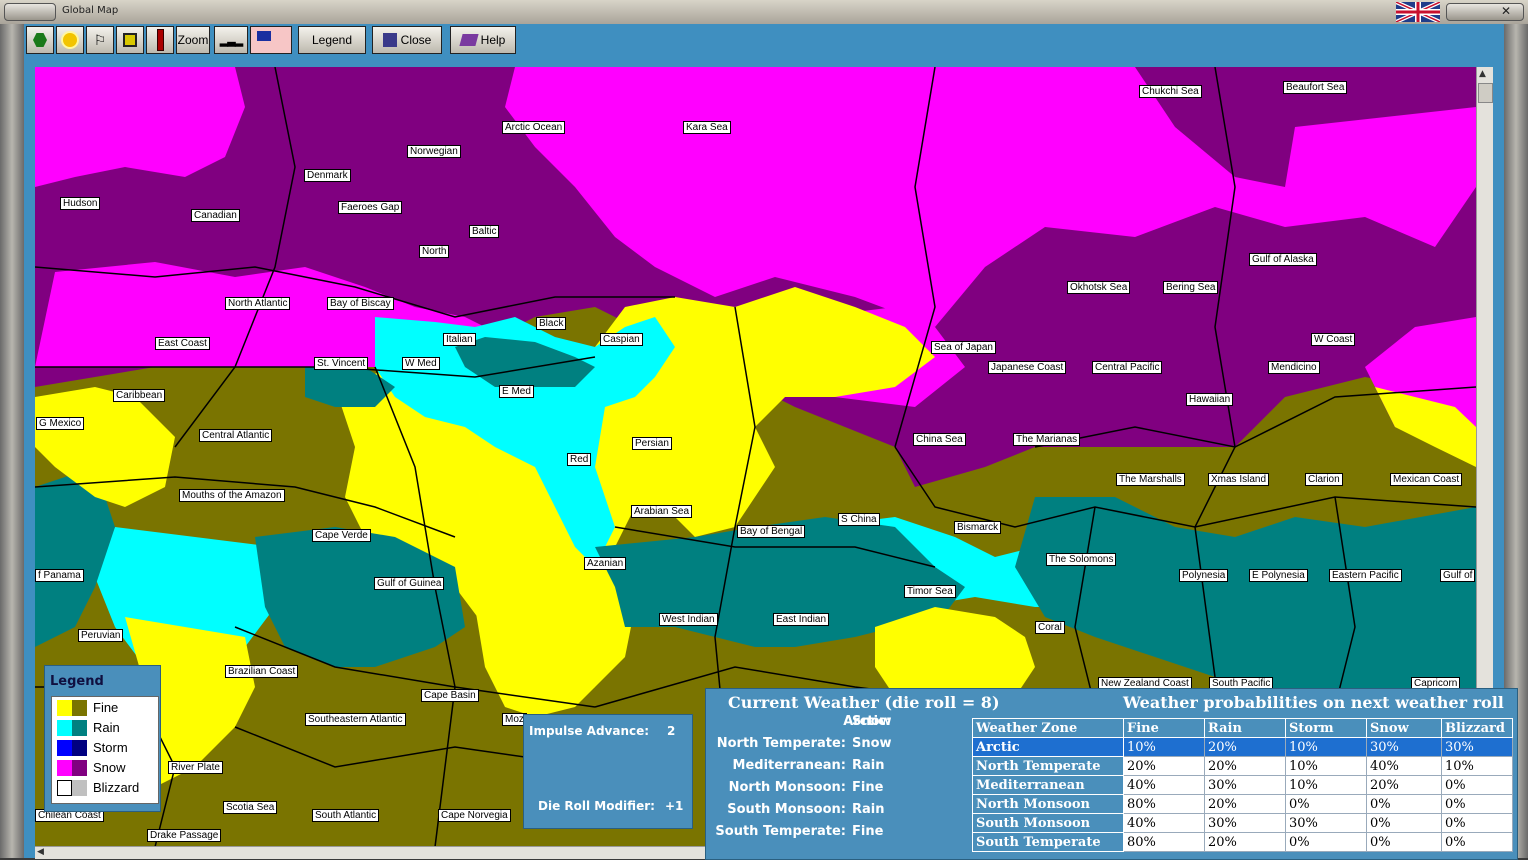 This screenshot has height=860, width=1528. I want to click on sea-zone-label: Arctic Ocean, so click(534, 127).